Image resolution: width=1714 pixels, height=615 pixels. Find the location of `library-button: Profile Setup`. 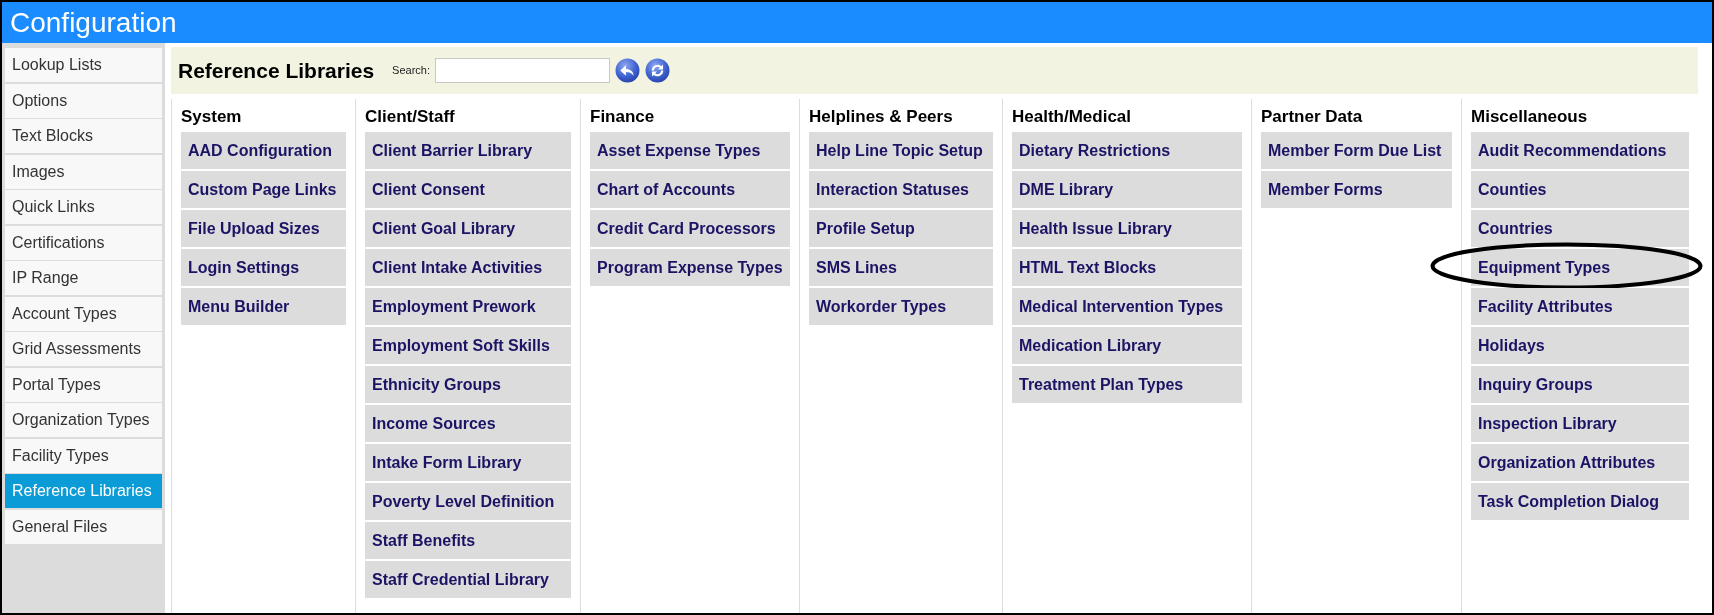

library-button: Profile Setup is located at coordinates (901, 228).